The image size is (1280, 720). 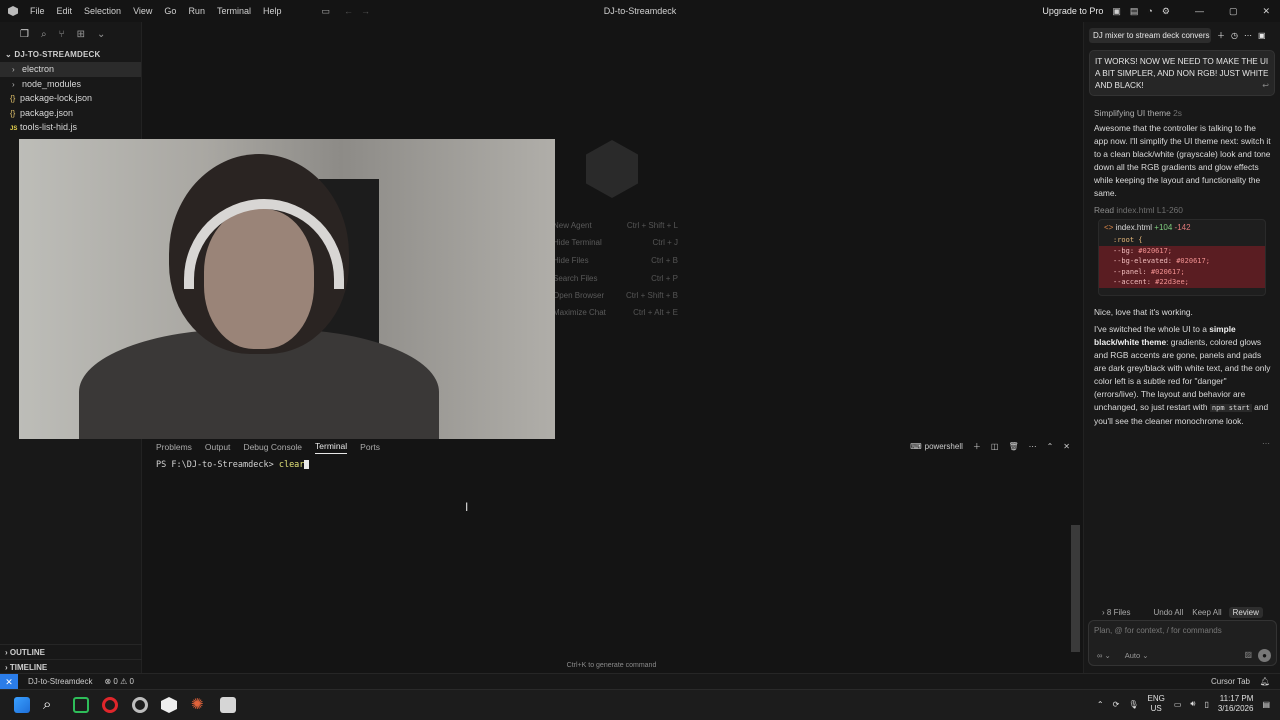 I want to click on taskbar-app-window-icon, so click(x=228, y=705).